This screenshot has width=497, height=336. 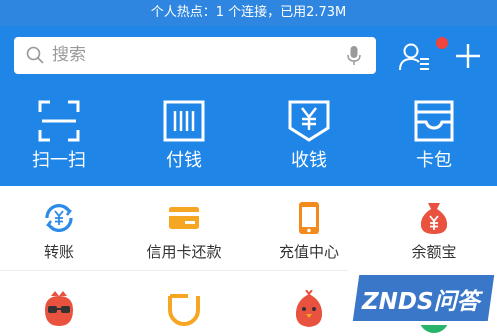 I want to click on microphone-icon, so click(x=354, y=56).